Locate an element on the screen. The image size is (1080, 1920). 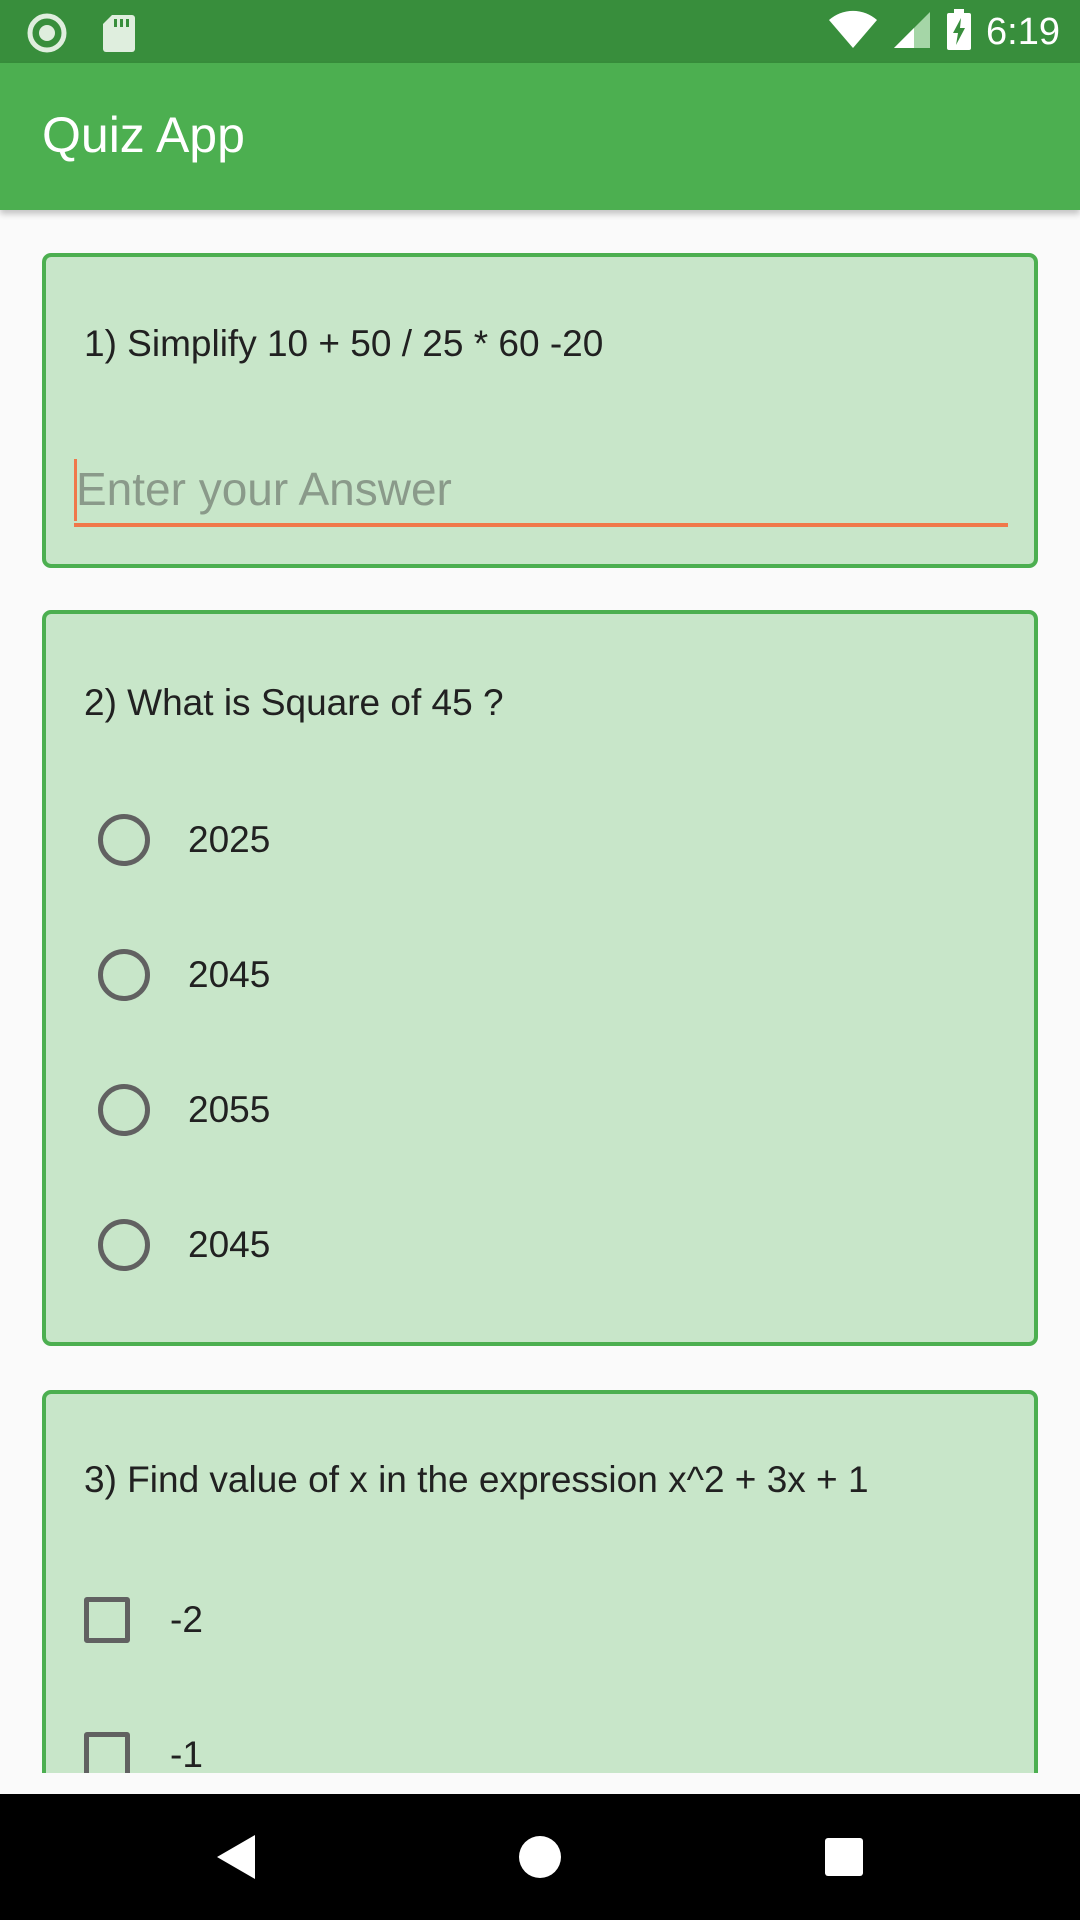
status-time: 6:19 is located at coordinates (1023, 32).